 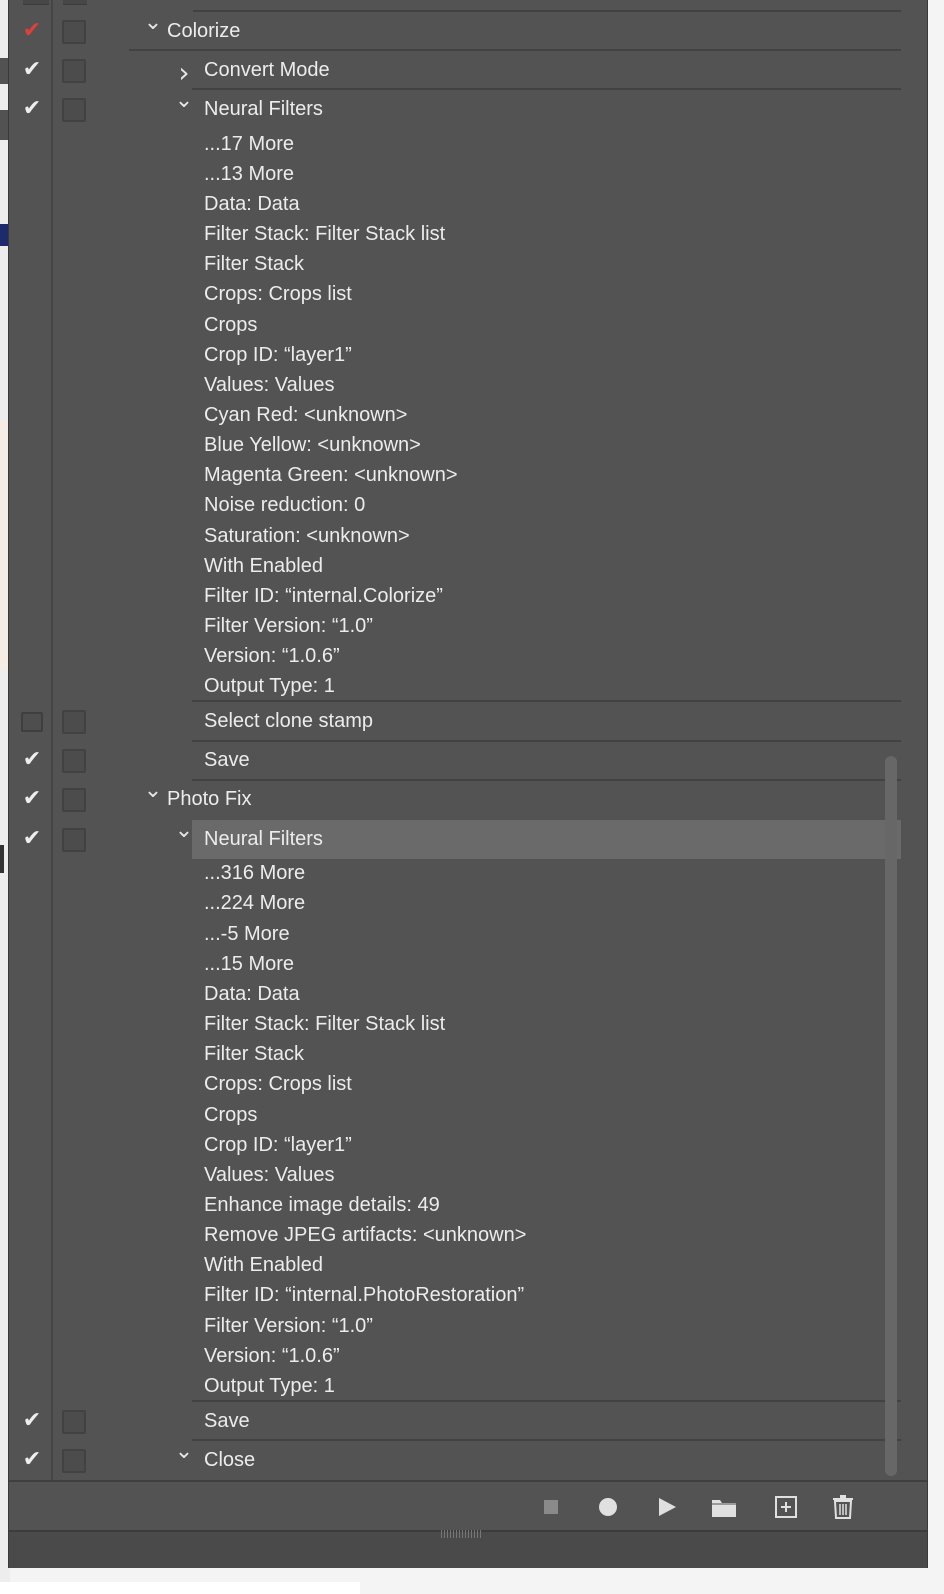 I want to click on record-button, so click(x=608, y=1507).